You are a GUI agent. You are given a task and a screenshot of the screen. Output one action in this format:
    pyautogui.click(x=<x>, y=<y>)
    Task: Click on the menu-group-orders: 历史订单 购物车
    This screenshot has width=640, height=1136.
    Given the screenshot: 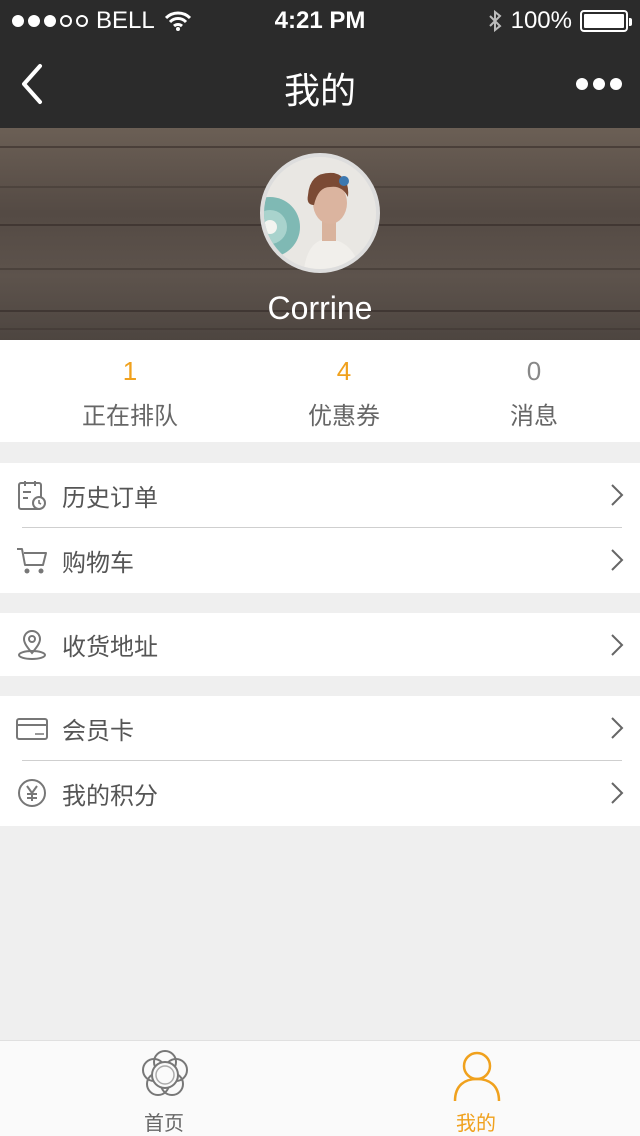 What is the action you would take?
    pyautogui.click(x=320, y=528)
    